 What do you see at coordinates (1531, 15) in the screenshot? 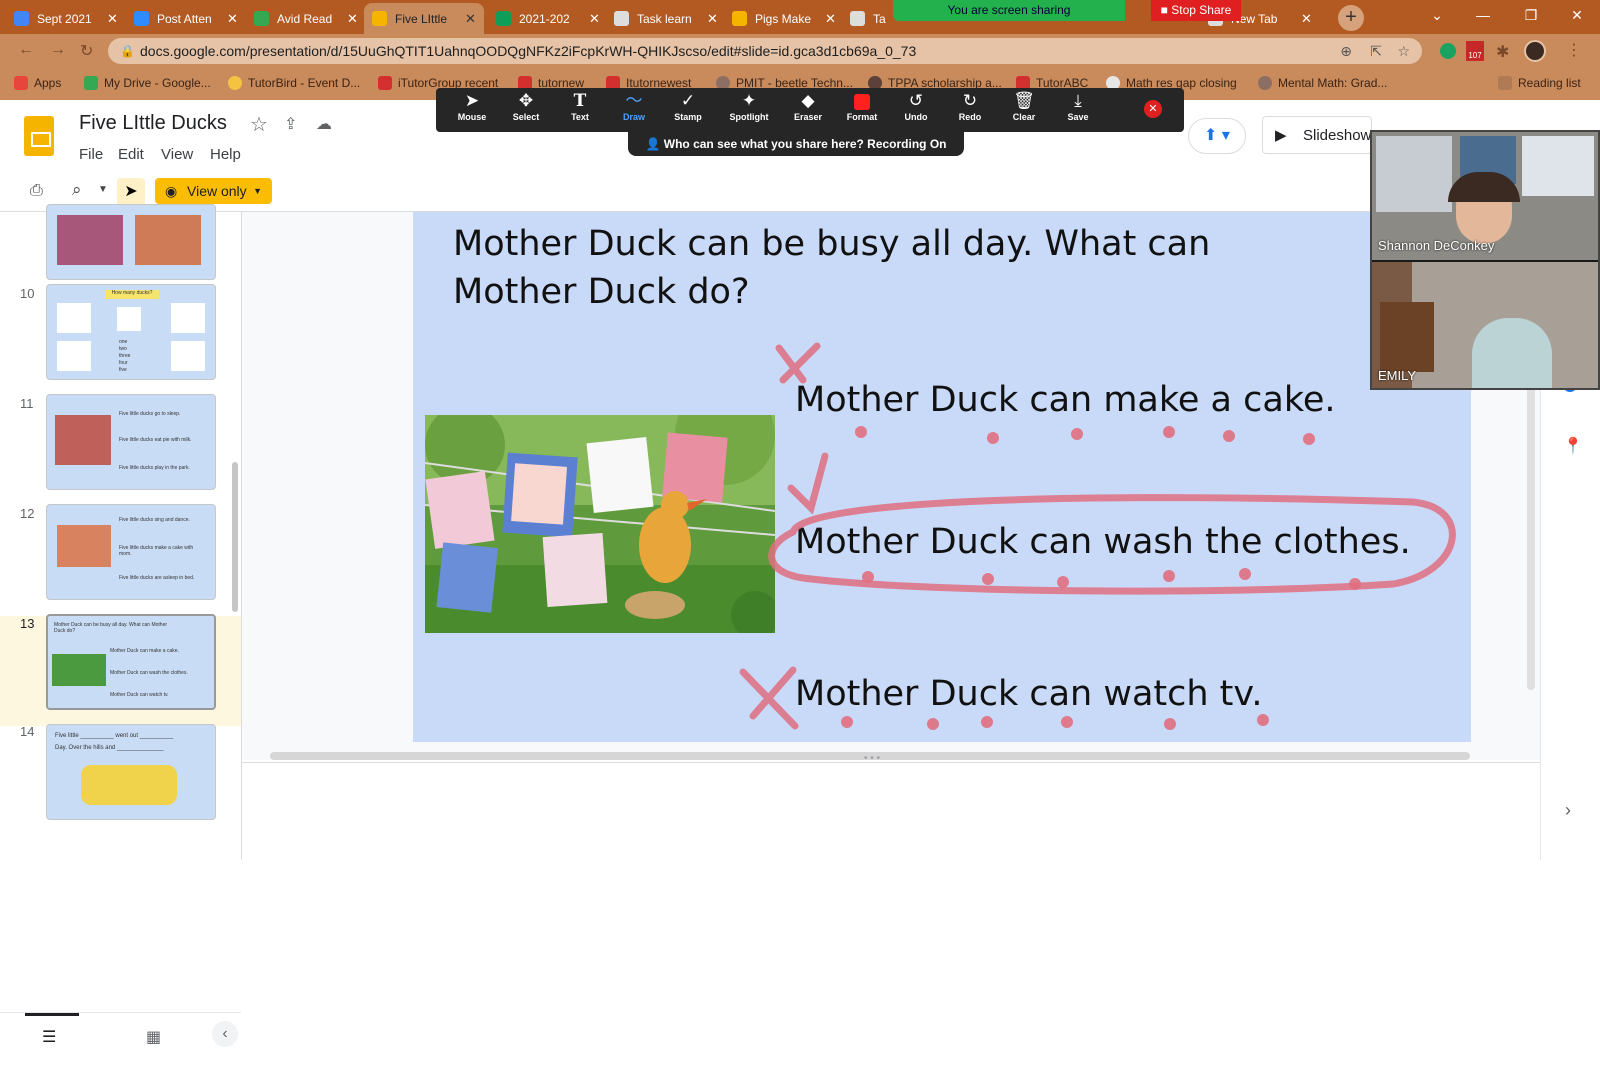
I see `restore-button: ❐` at bounding box center [1531, 15].